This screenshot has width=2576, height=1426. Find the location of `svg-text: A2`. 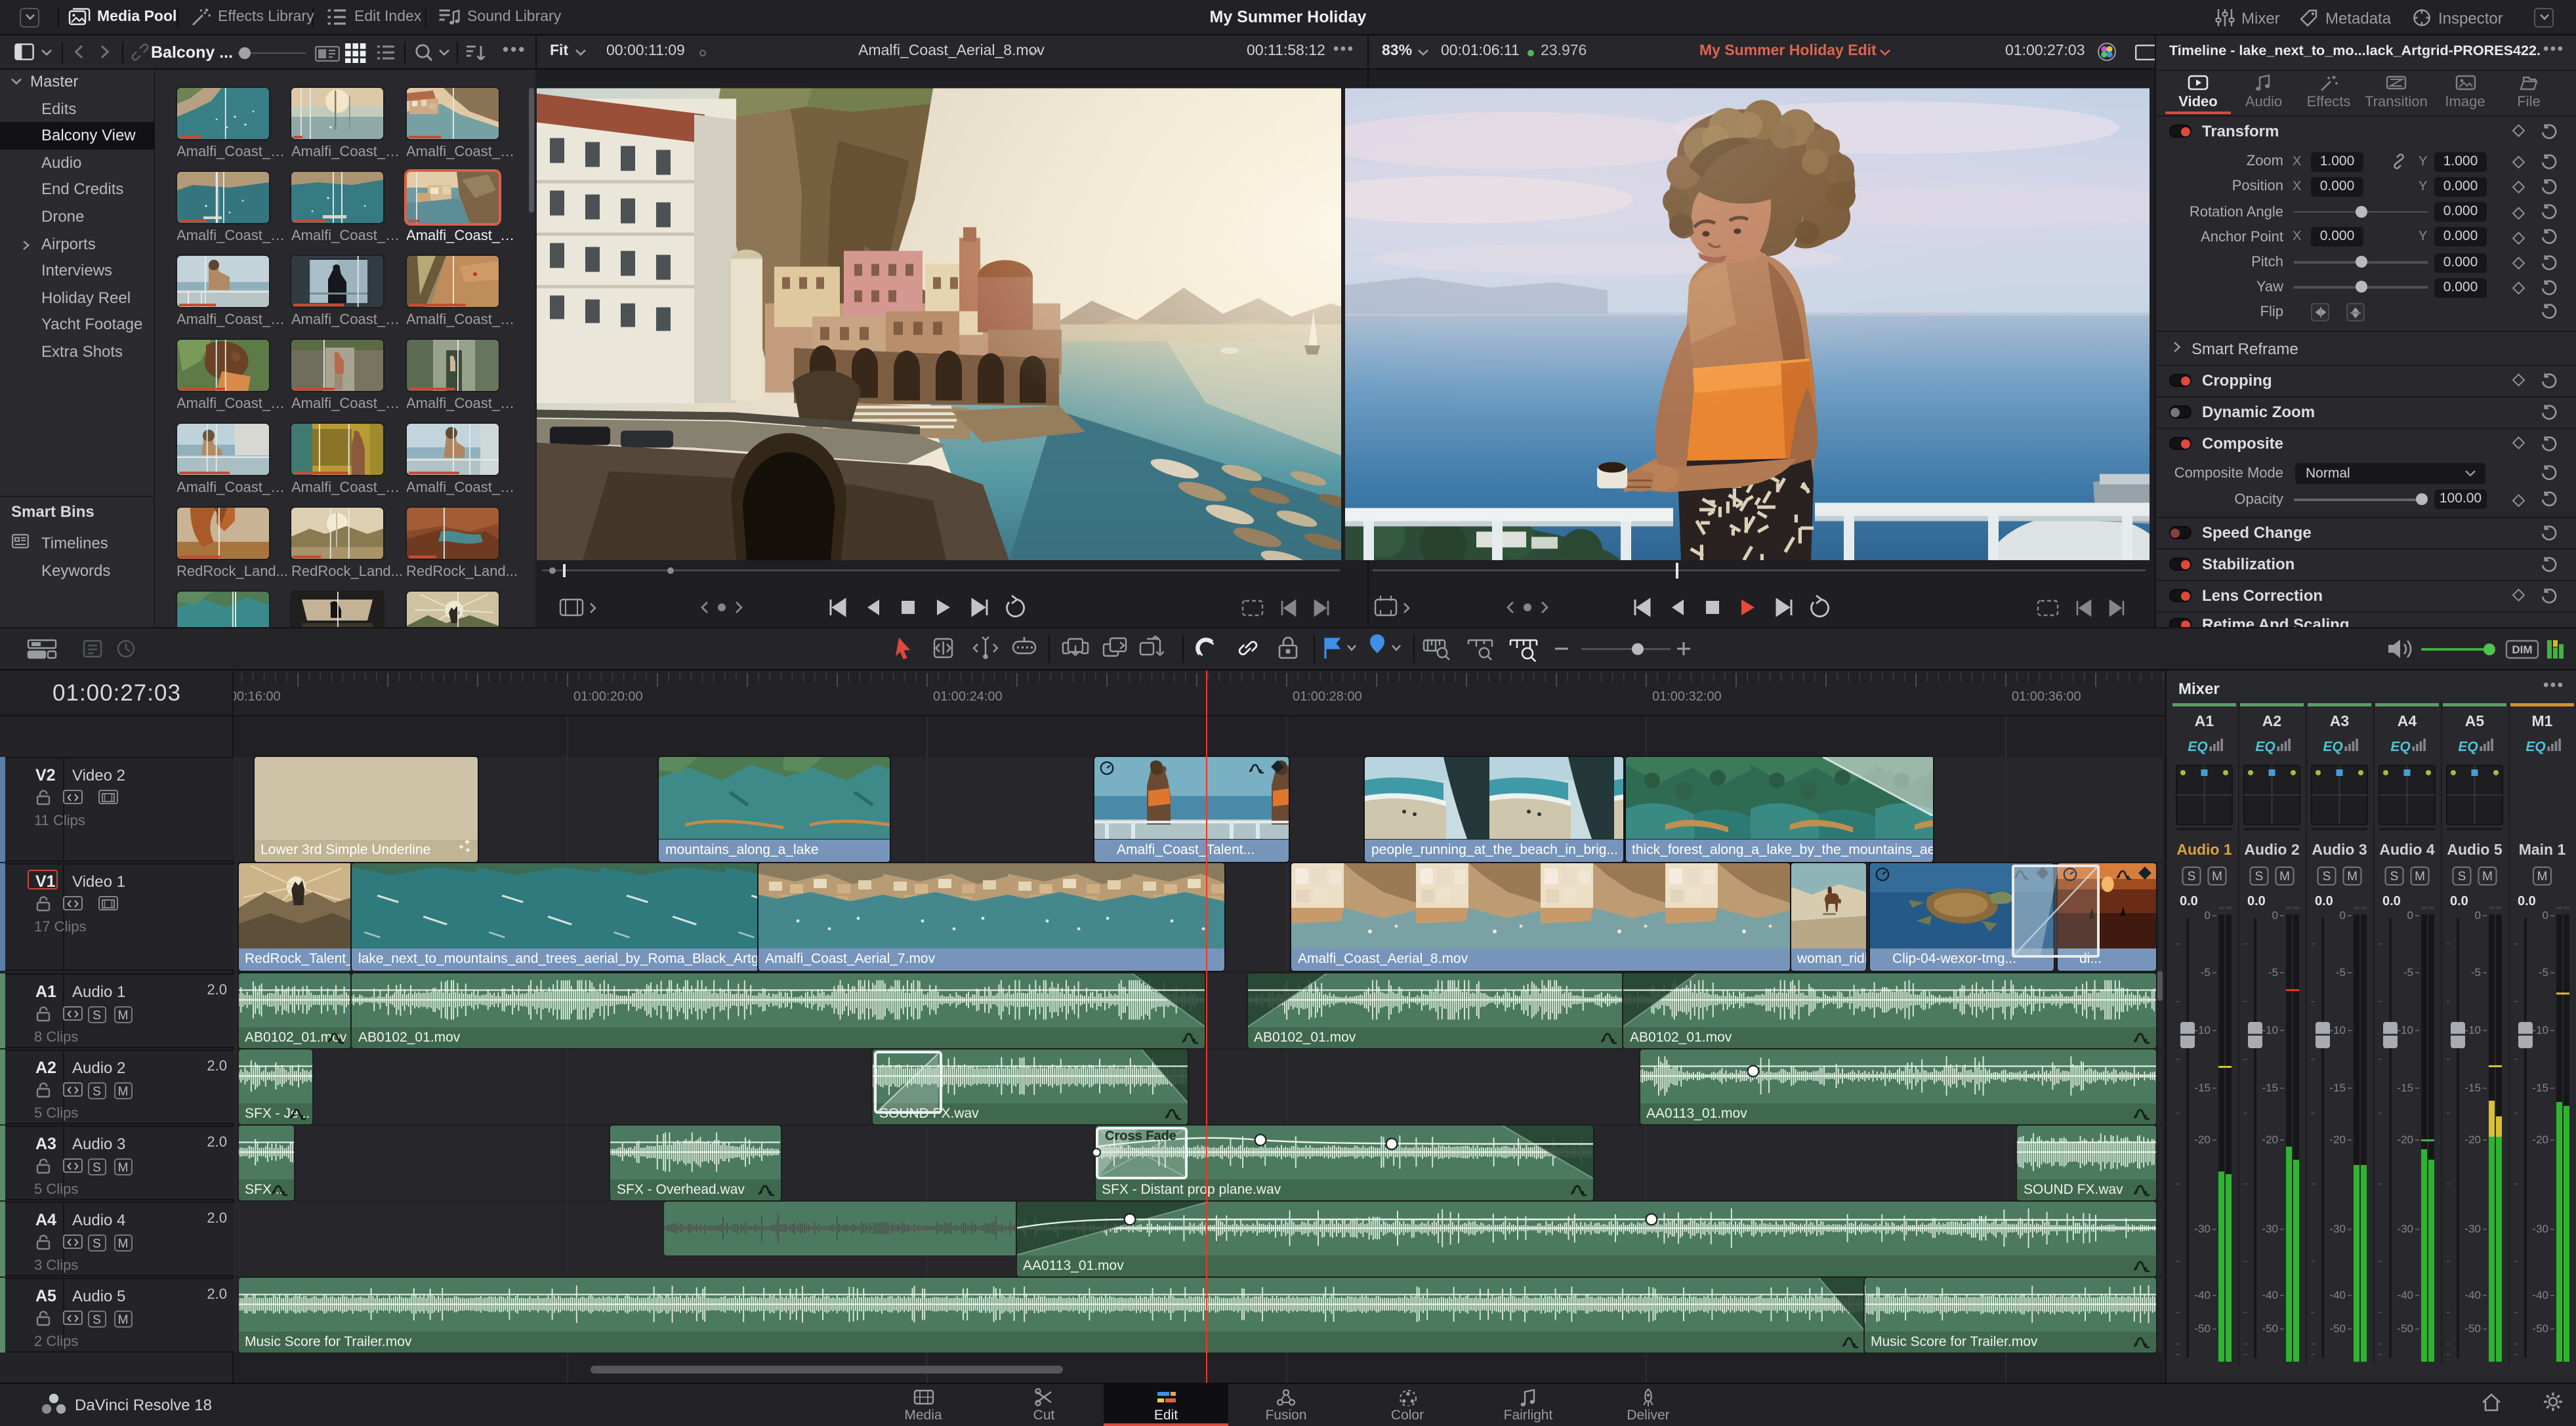

svg-text: A2 is located at coordinates (2271, 720).